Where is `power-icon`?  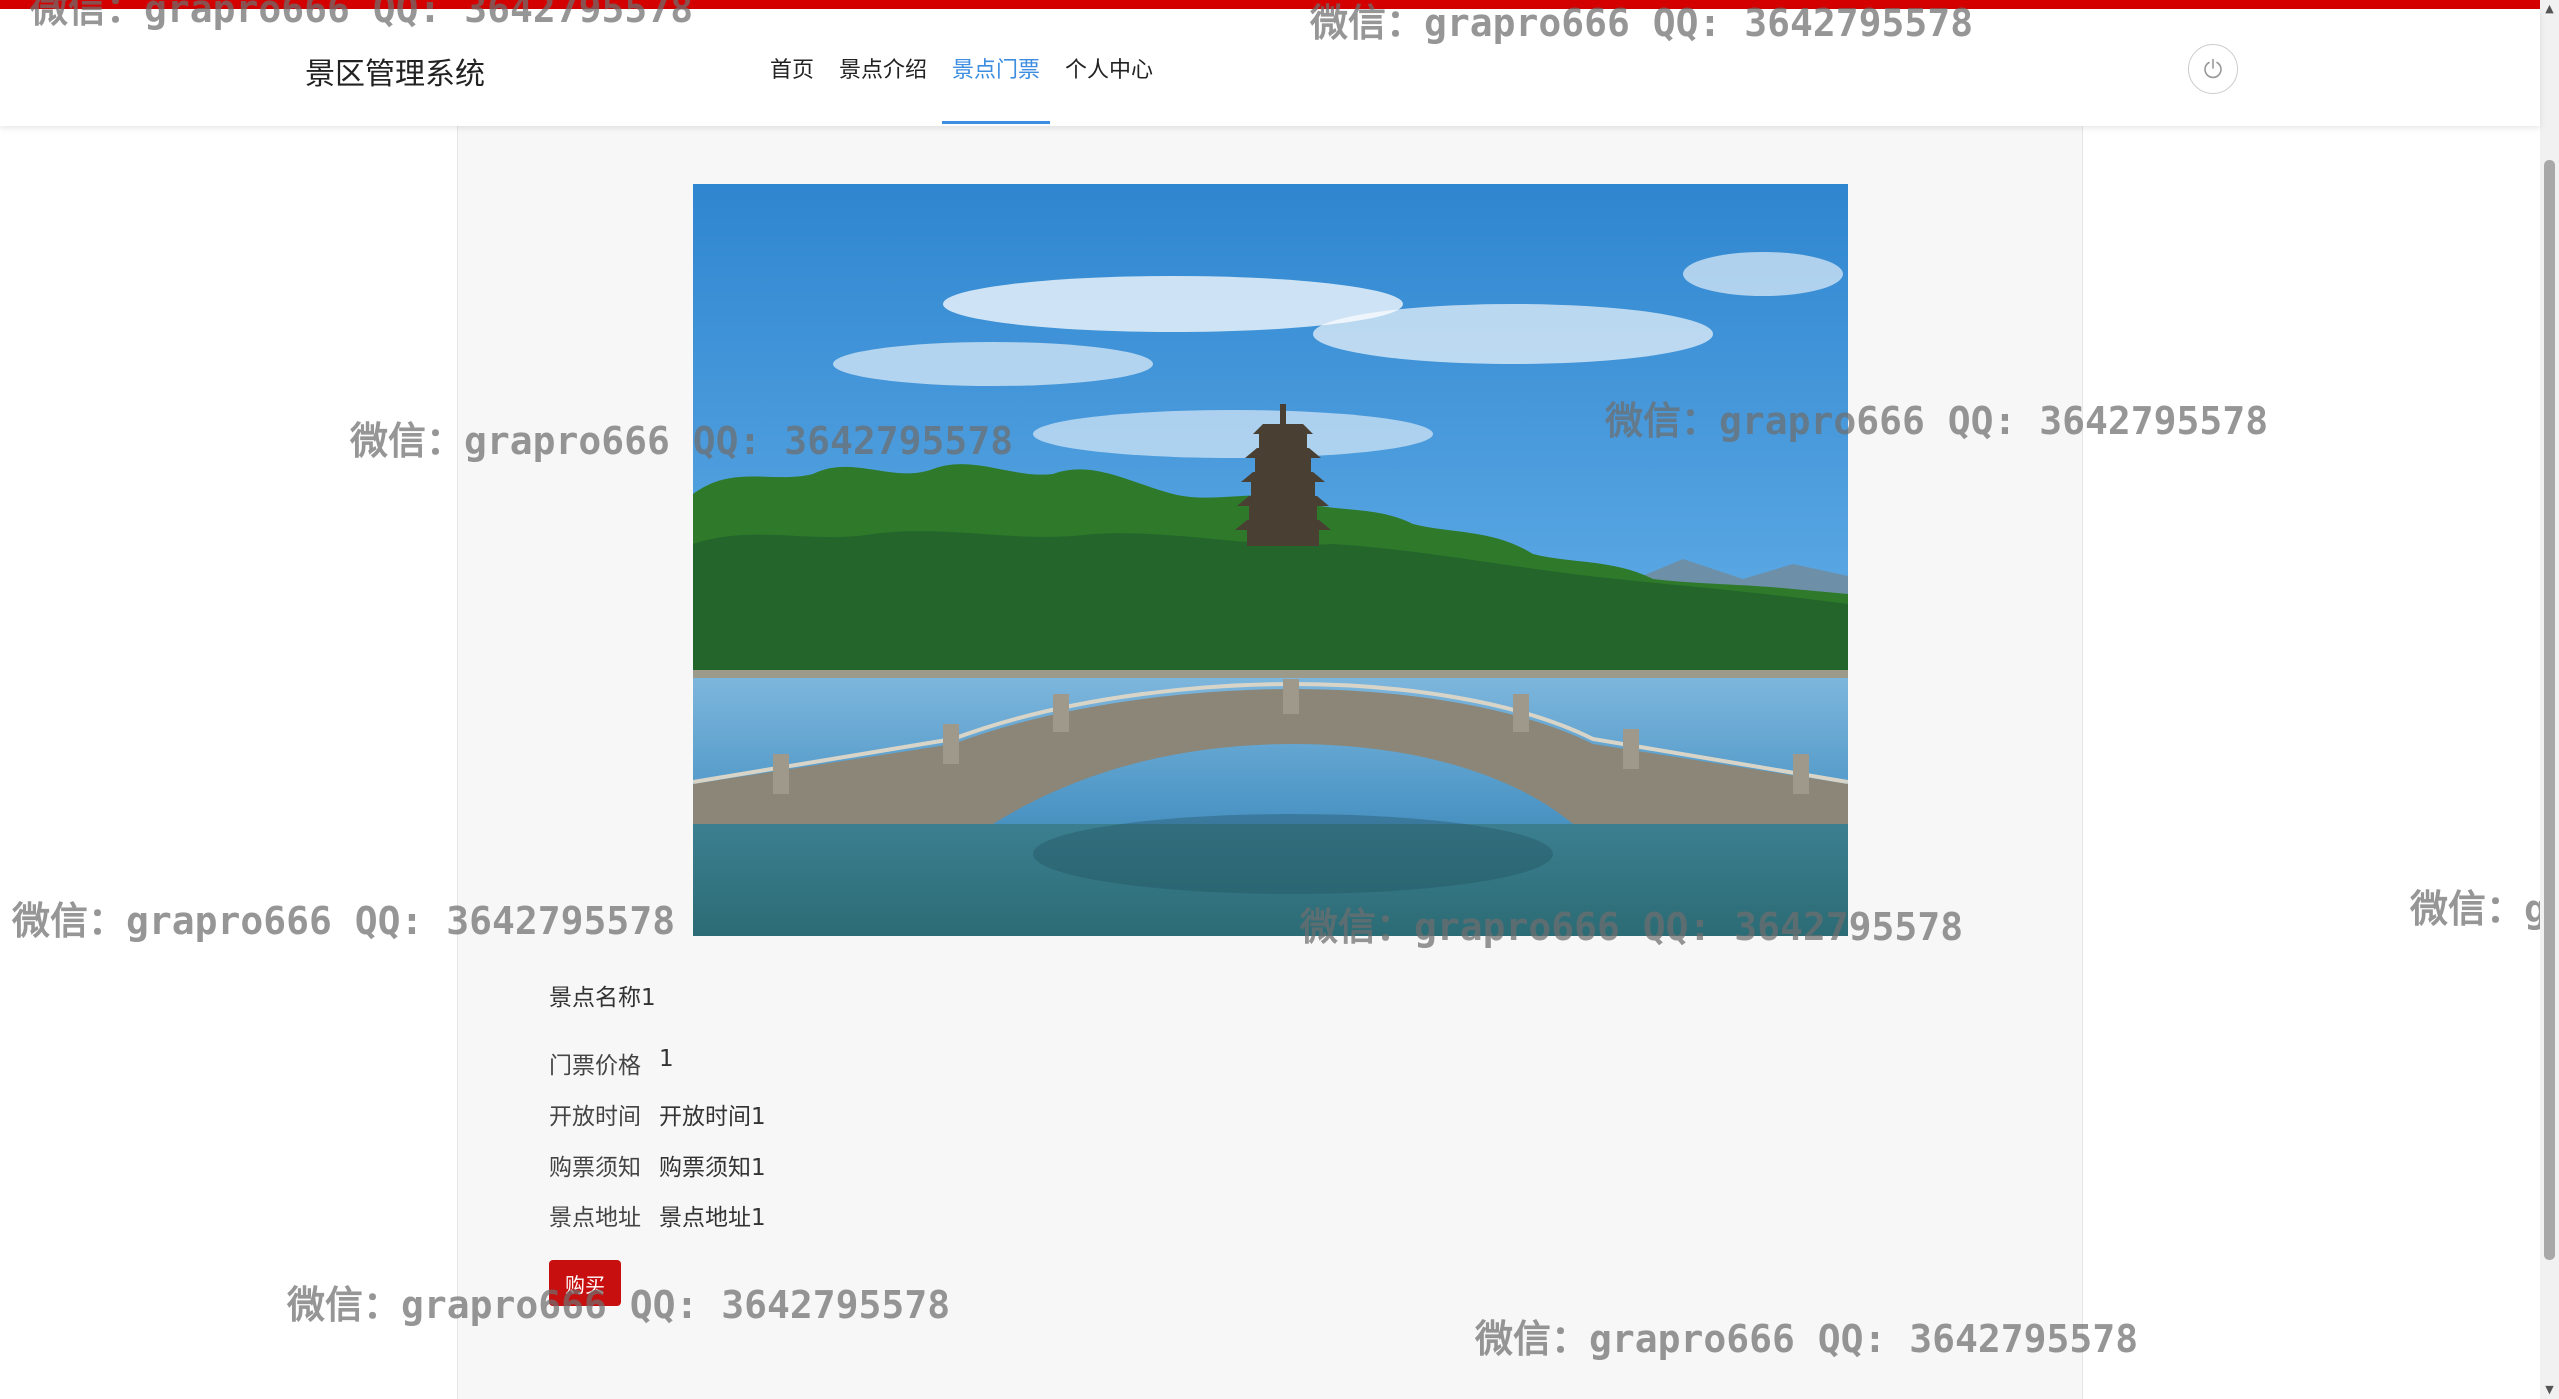
power-icon is located at coordinates (2213, 68).